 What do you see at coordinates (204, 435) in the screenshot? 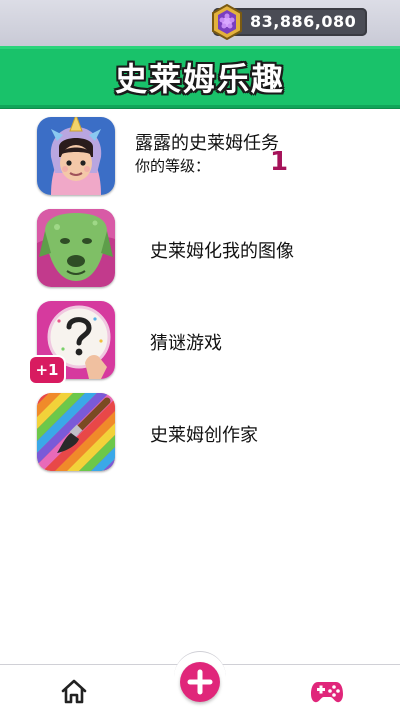
I see `menu-item-label: 史莱姆创作家` at bounding box center [204, 435].